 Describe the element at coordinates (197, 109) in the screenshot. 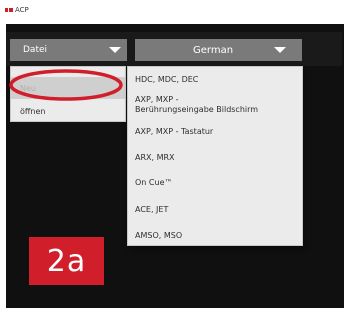

I see `language-item-label-line2: Berührungseingabe Bildschirm` at that location.